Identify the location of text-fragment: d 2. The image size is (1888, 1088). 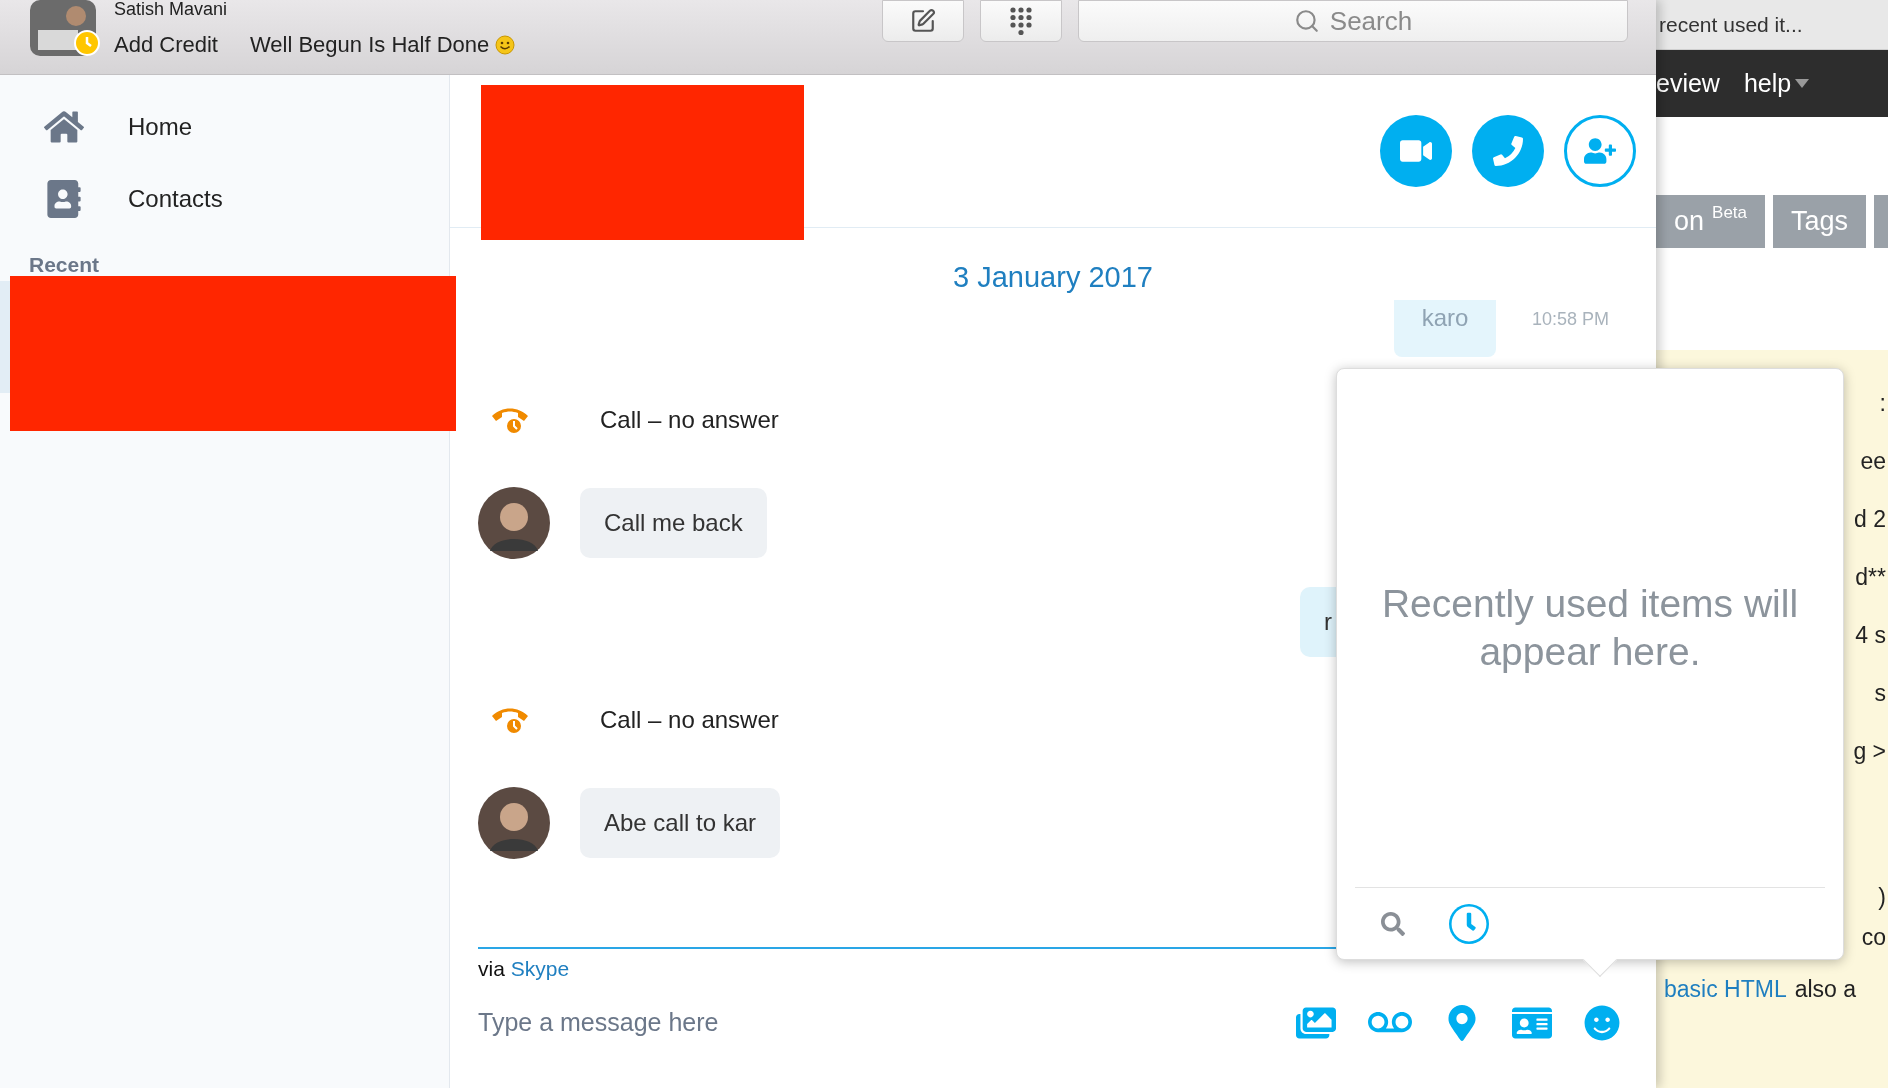
(1870, 519).